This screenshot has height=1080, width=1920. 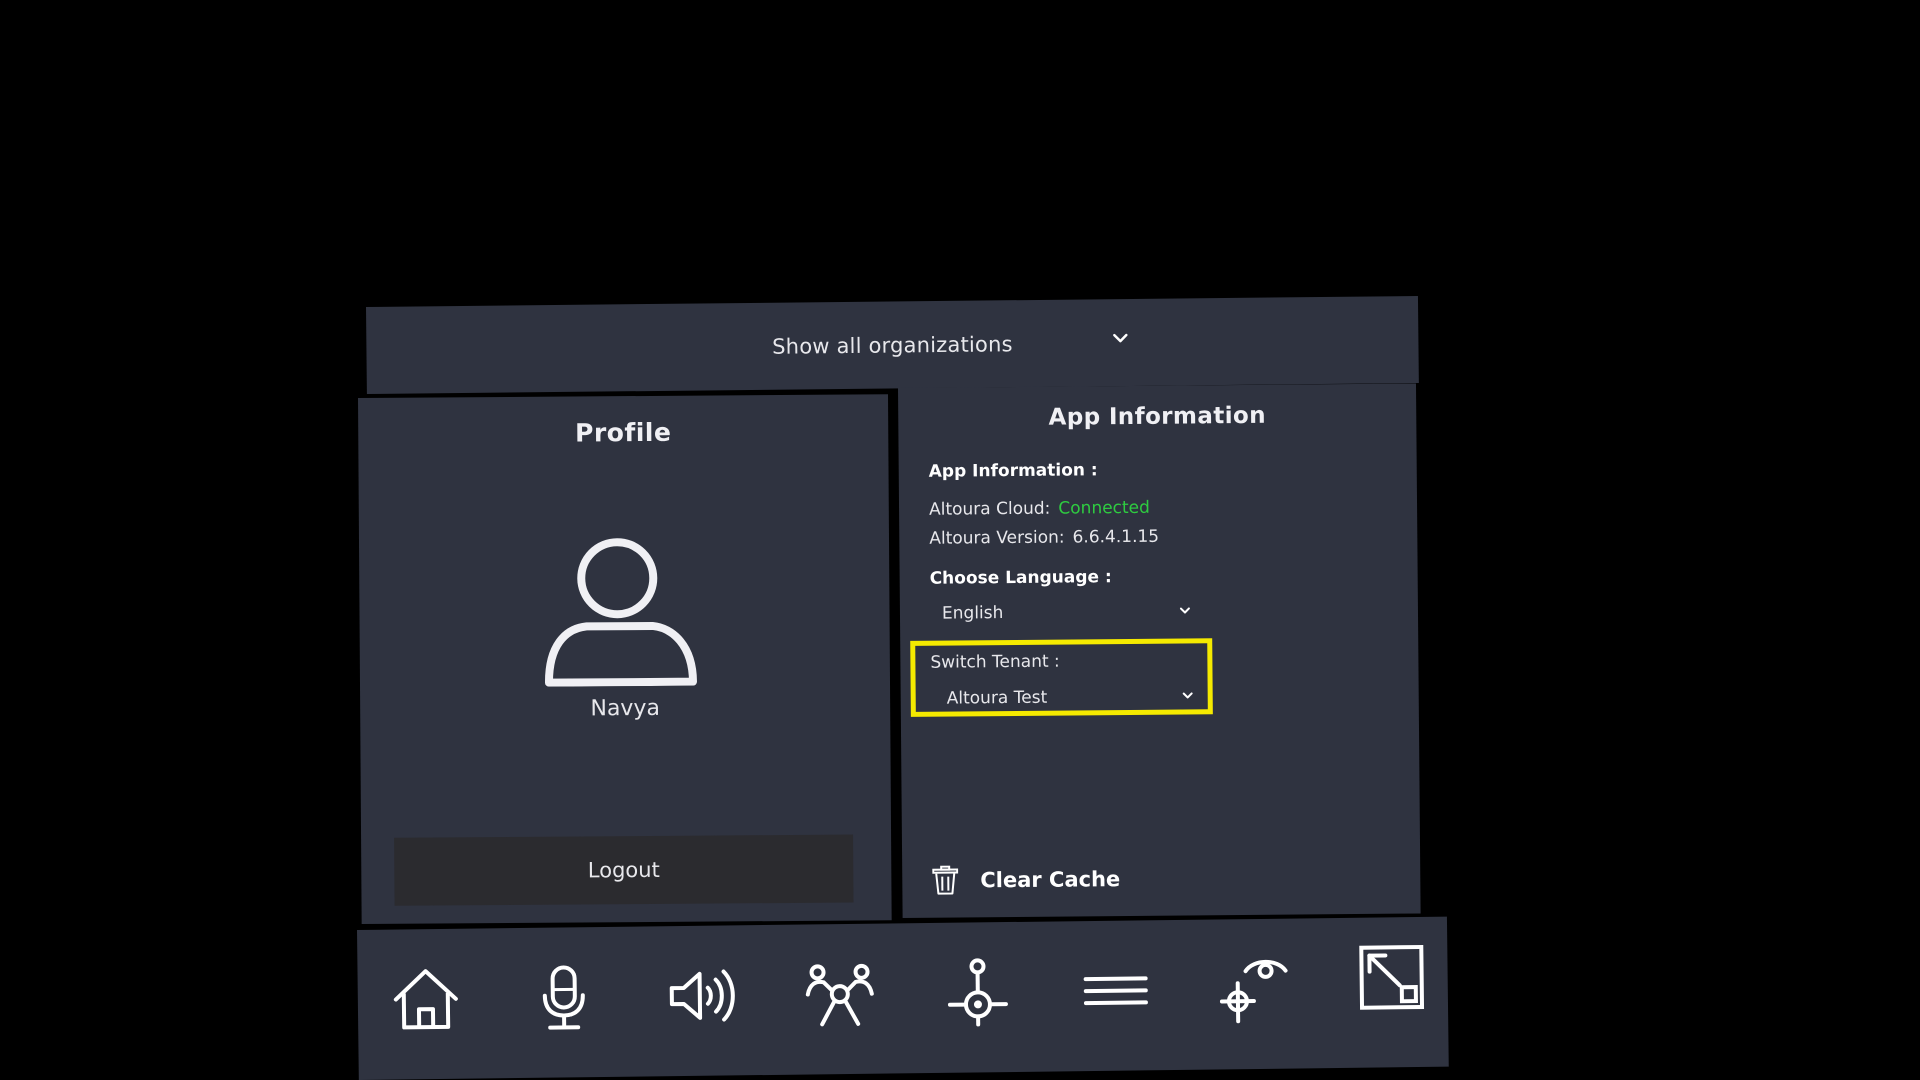 I want to click on trash-icon, so click(x=945, y=880).